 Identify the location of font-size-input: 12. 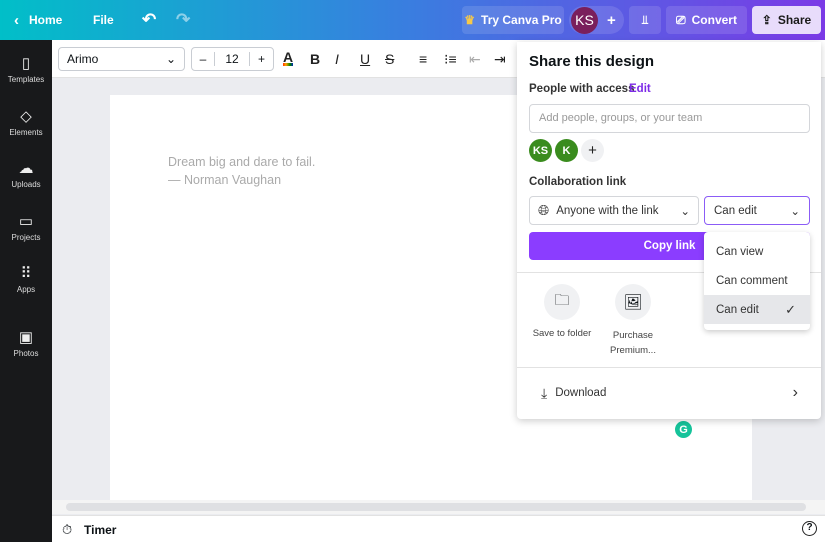
(232, 59).